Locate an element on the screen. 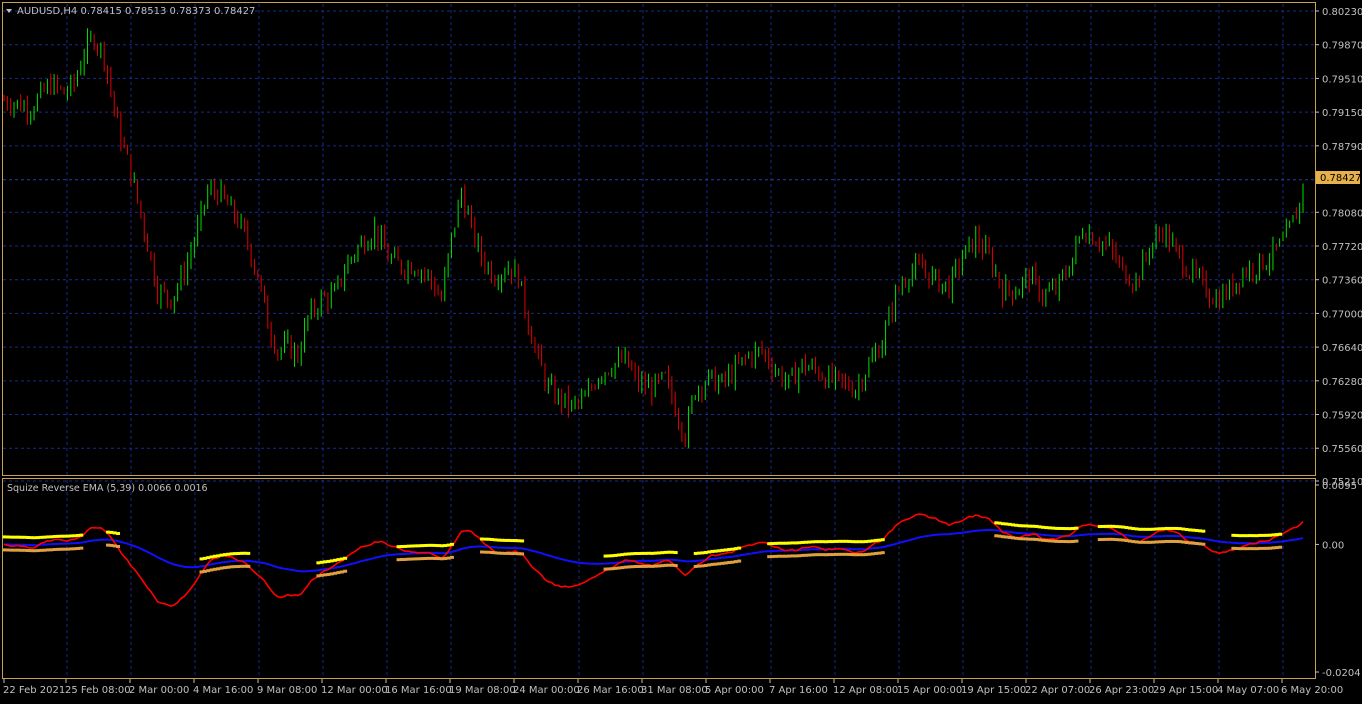 The height and width of the screenshot is (704, 1362). price-tick-label: 0.76640 is located at coordinates (1342, 348).